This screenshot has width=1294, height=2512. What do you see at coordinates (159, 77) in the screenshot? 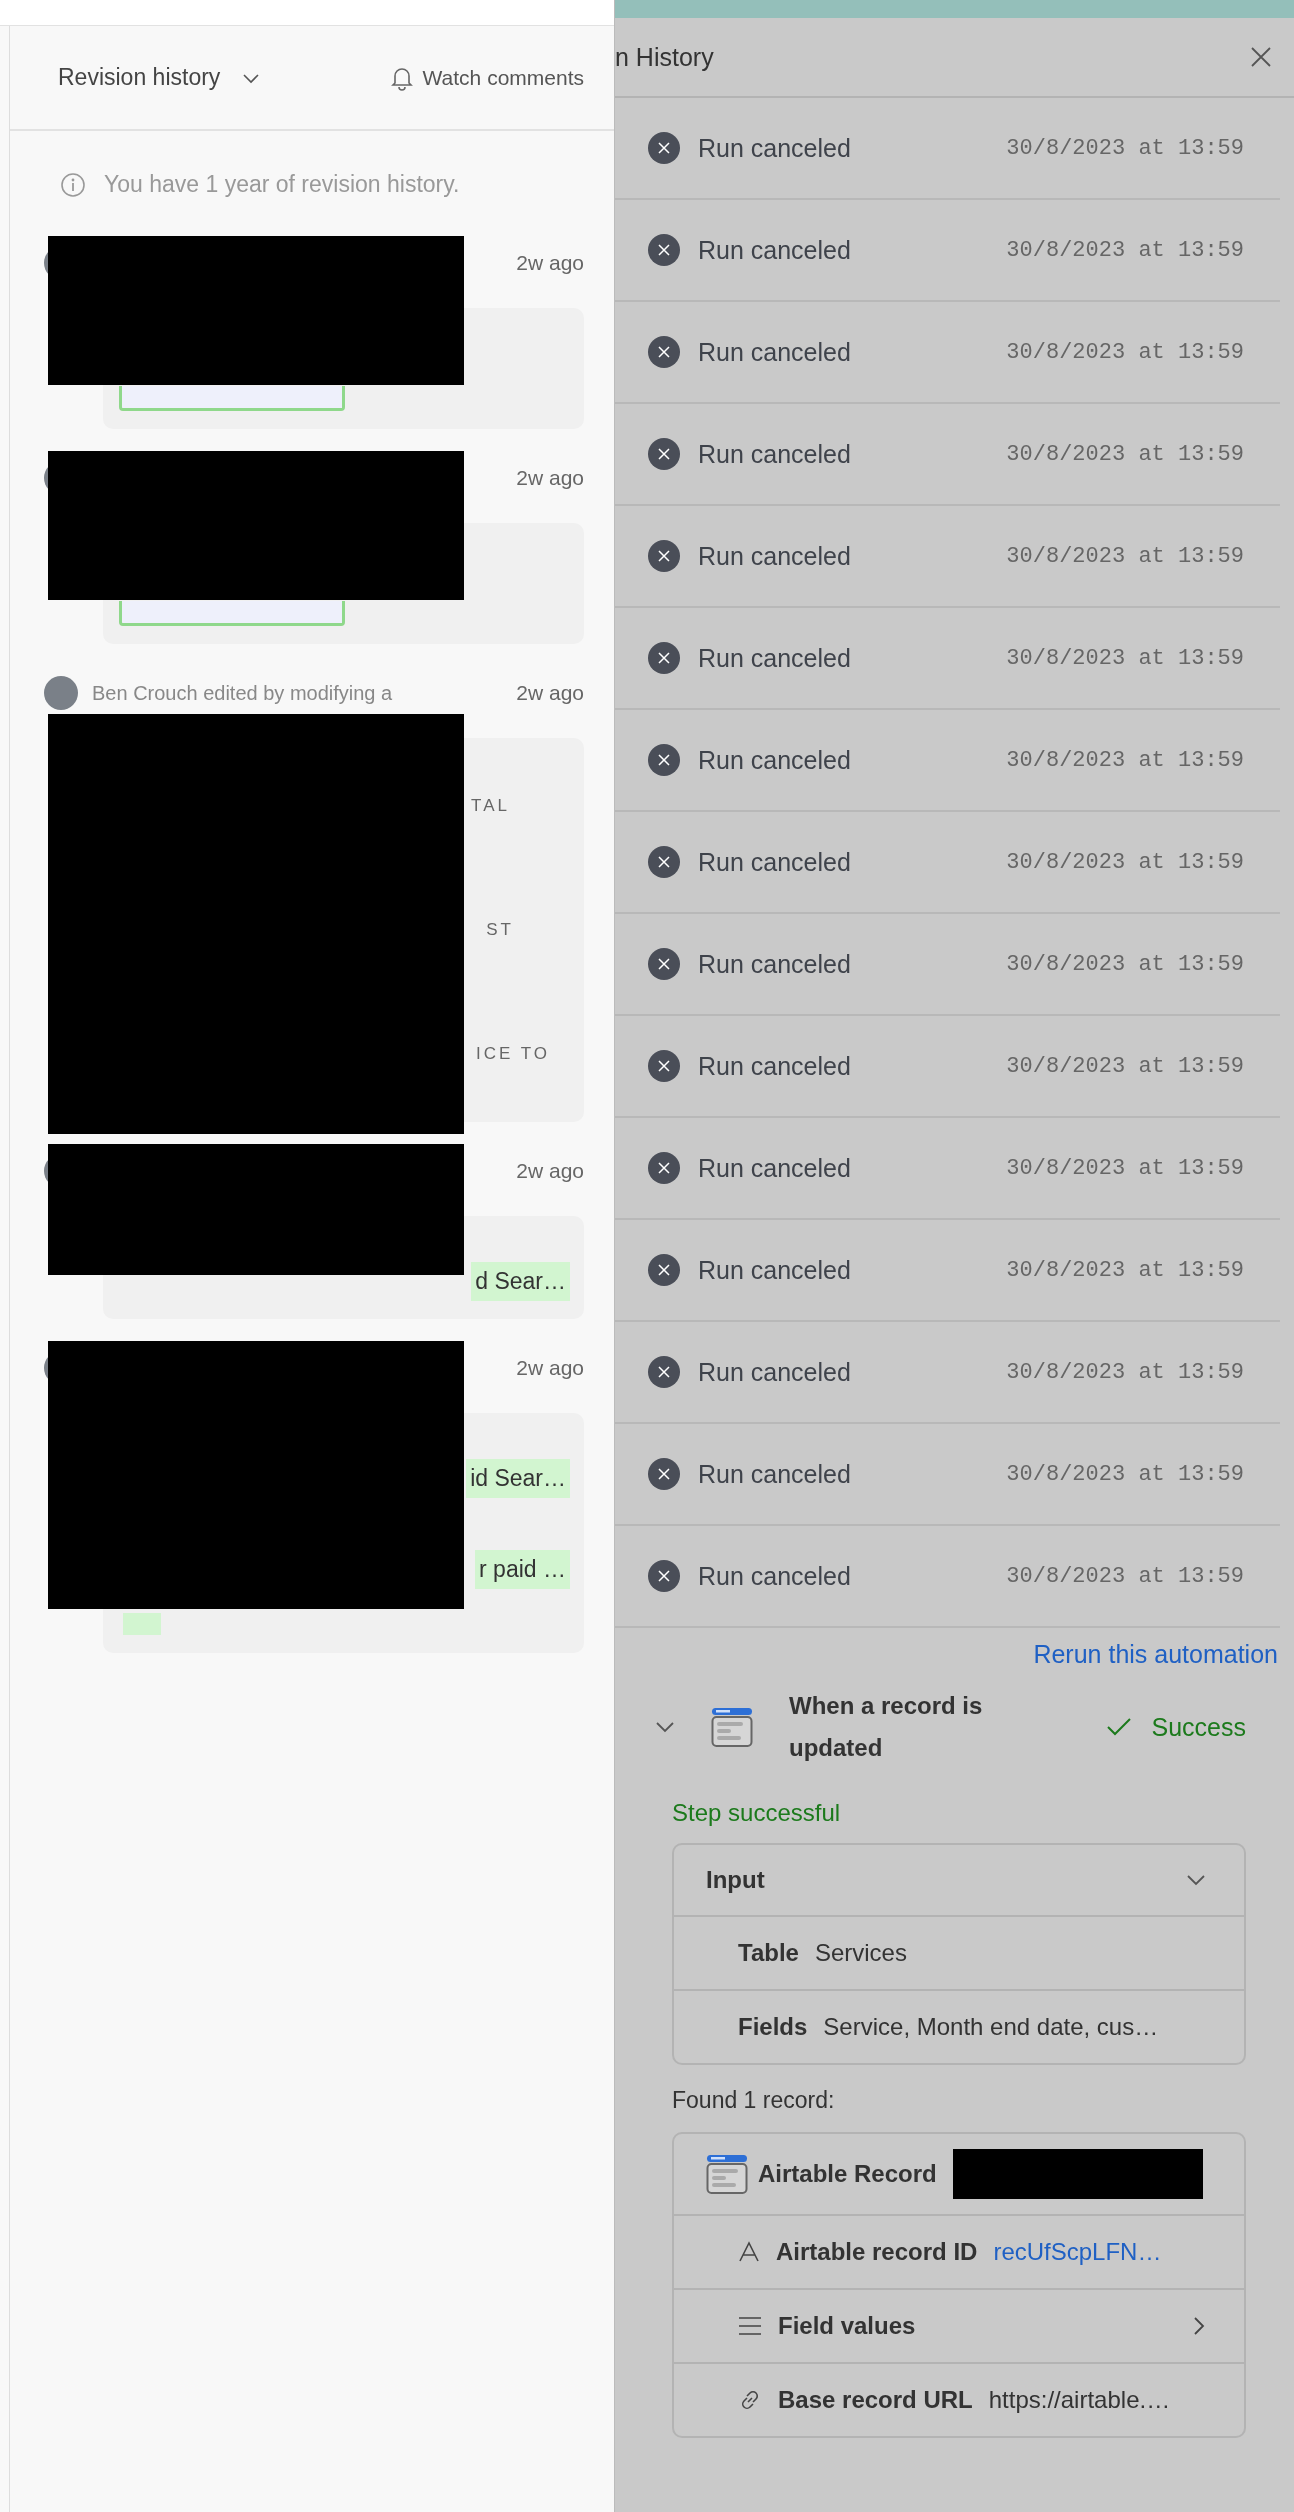
I see `revision-history-dropdown: Revision history` at bounding box center [159, 77].